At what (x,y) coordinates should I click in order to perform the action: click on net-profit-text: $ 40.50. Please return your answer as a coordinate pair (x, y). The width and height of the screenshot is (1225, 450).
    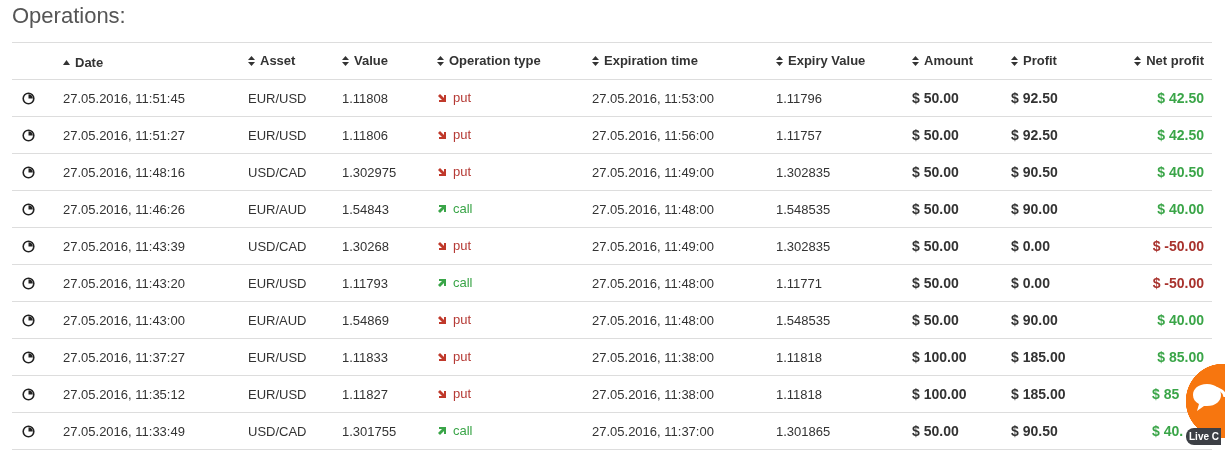
    Looking at the image, I should click on (1180, 172).